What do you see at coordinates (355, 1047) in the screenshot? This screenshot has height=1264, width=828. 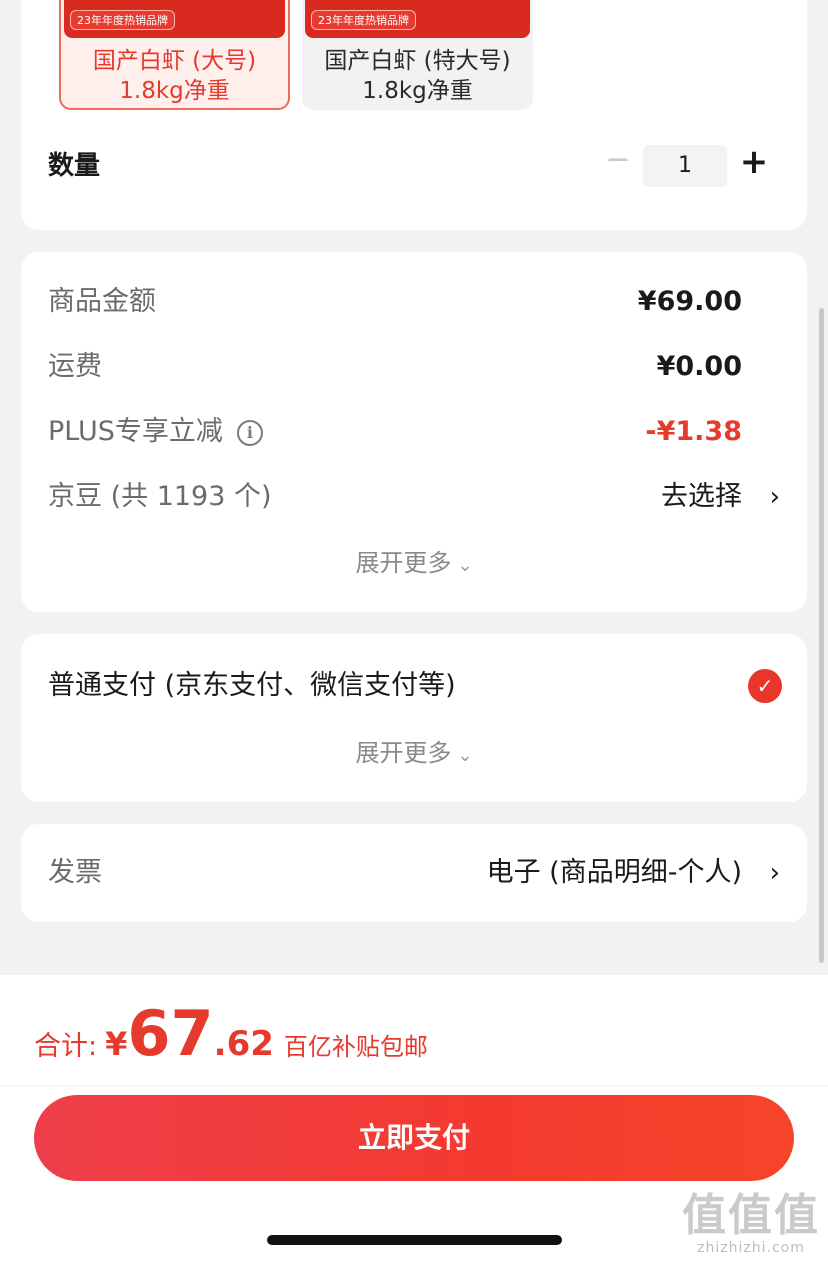 I see `subsidy-note: 百亿补贴包邮` at bounding box center [355, 1047].